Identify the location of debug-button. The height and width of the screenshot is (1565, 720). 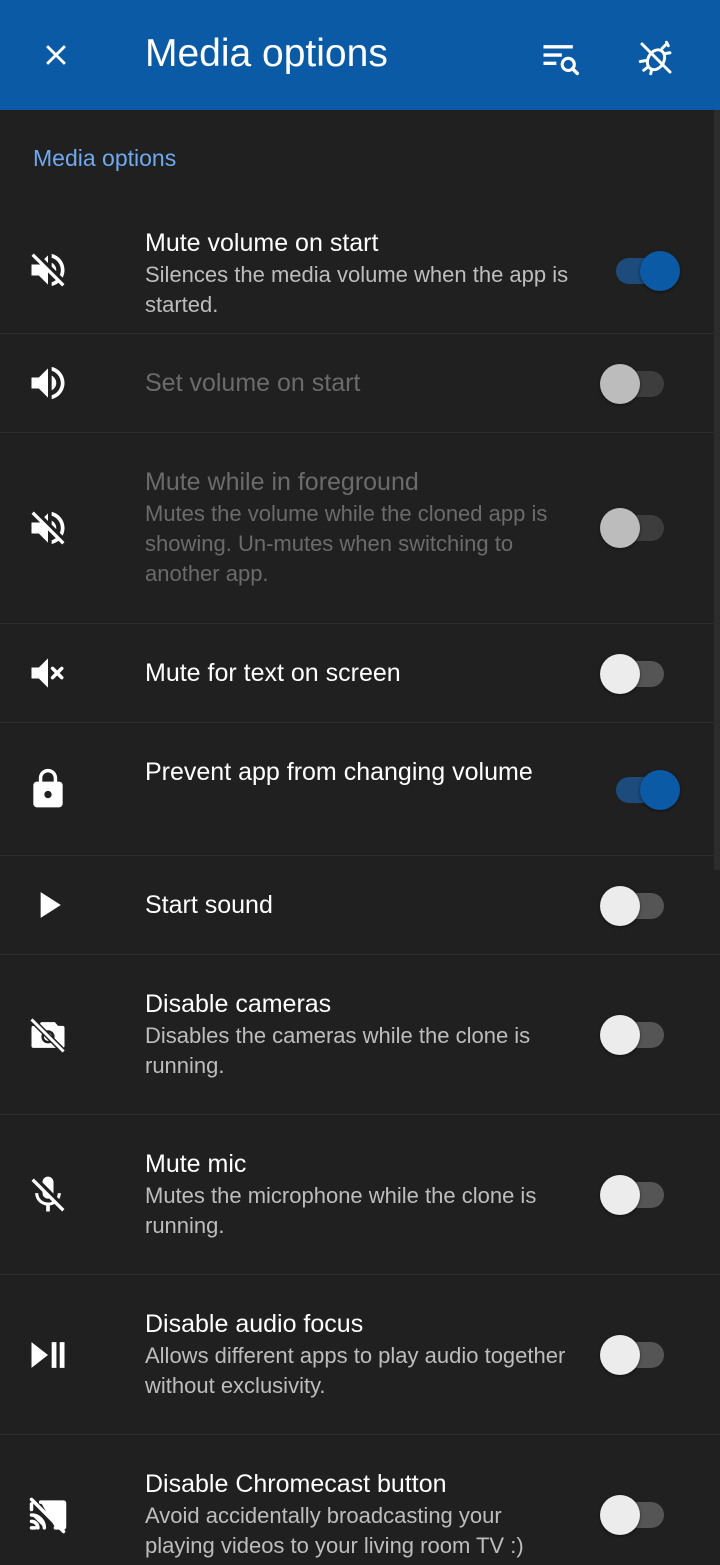
(656, 58).